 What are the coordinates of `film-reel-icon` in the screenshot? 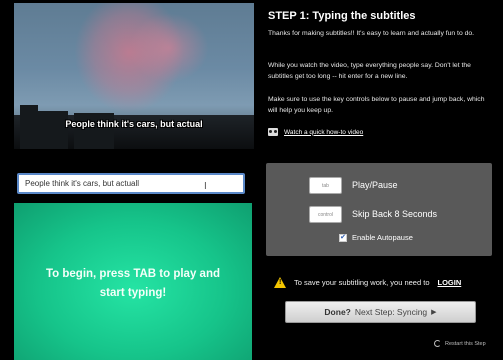 It's located at (273, 132).